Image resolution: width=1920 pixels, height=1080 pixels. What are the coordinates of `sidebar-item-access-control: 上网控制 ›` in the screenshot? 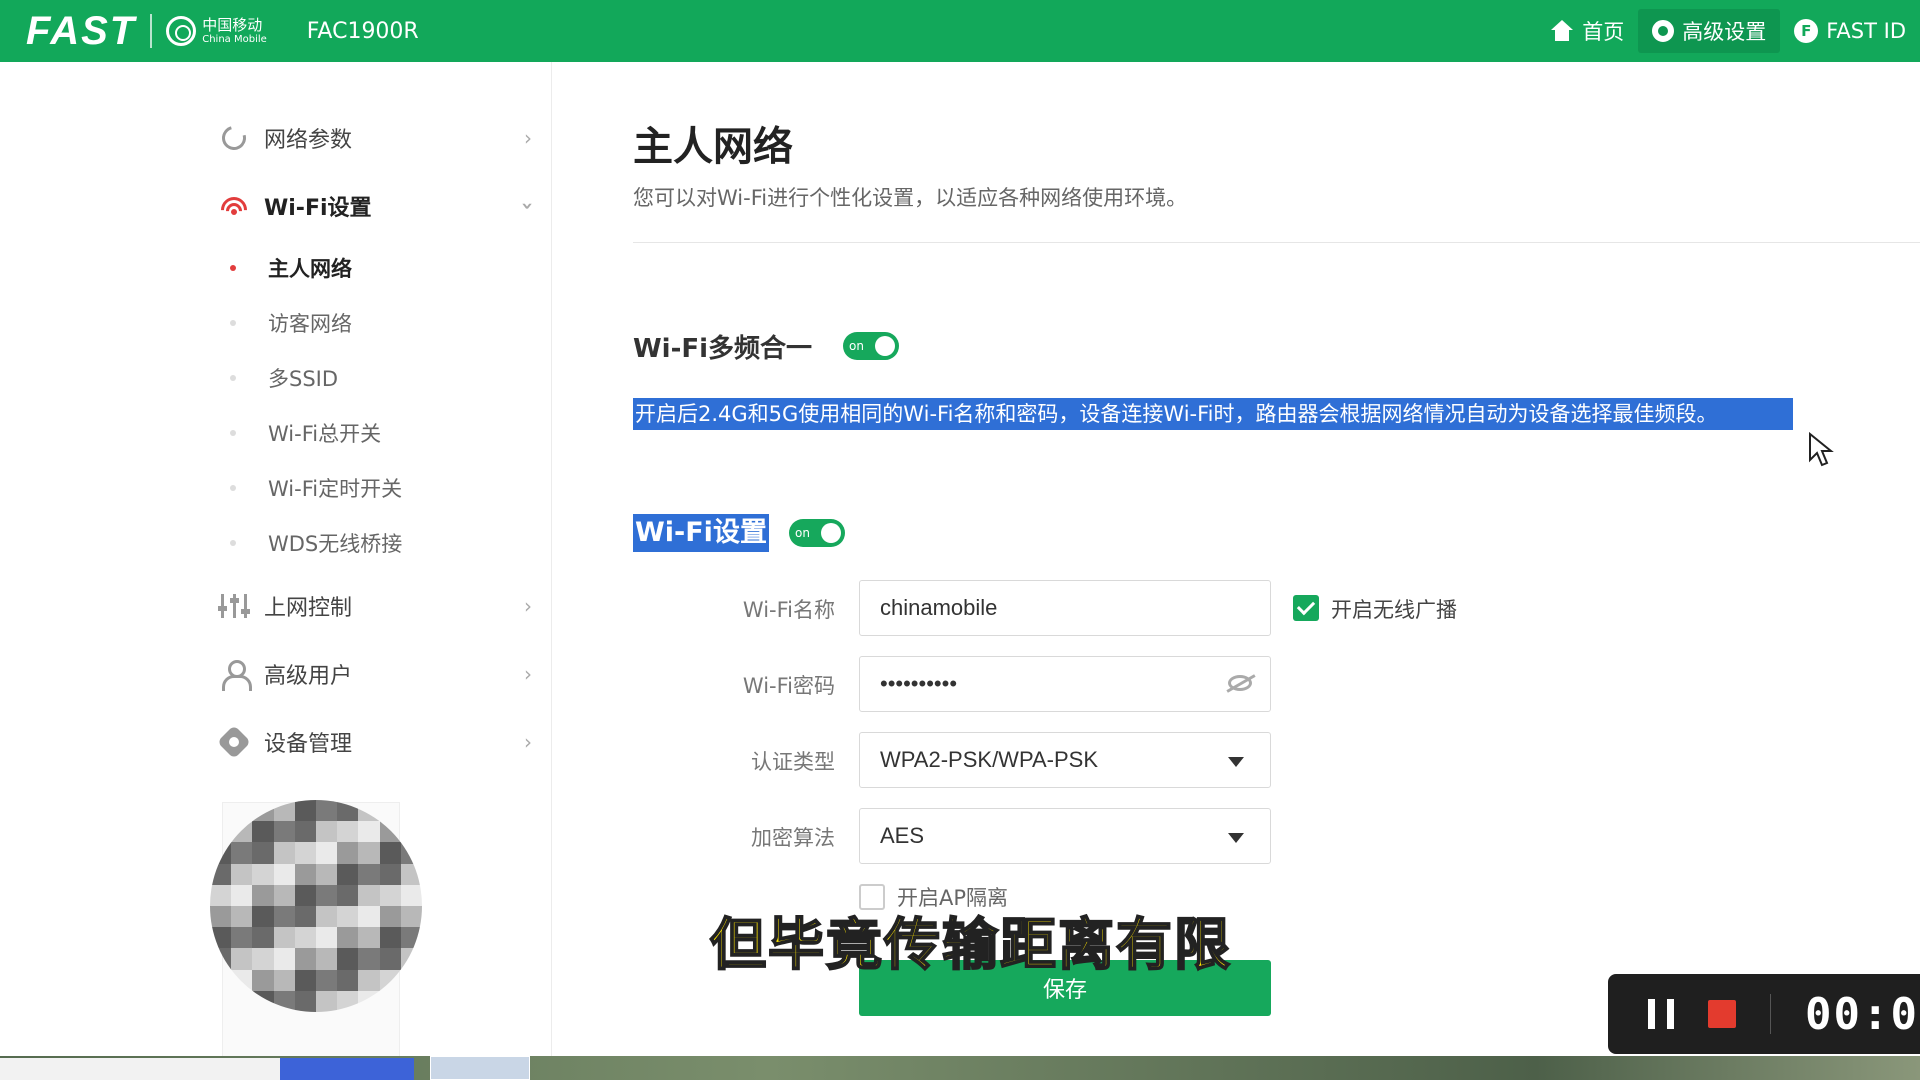 It's located at (375, 606).